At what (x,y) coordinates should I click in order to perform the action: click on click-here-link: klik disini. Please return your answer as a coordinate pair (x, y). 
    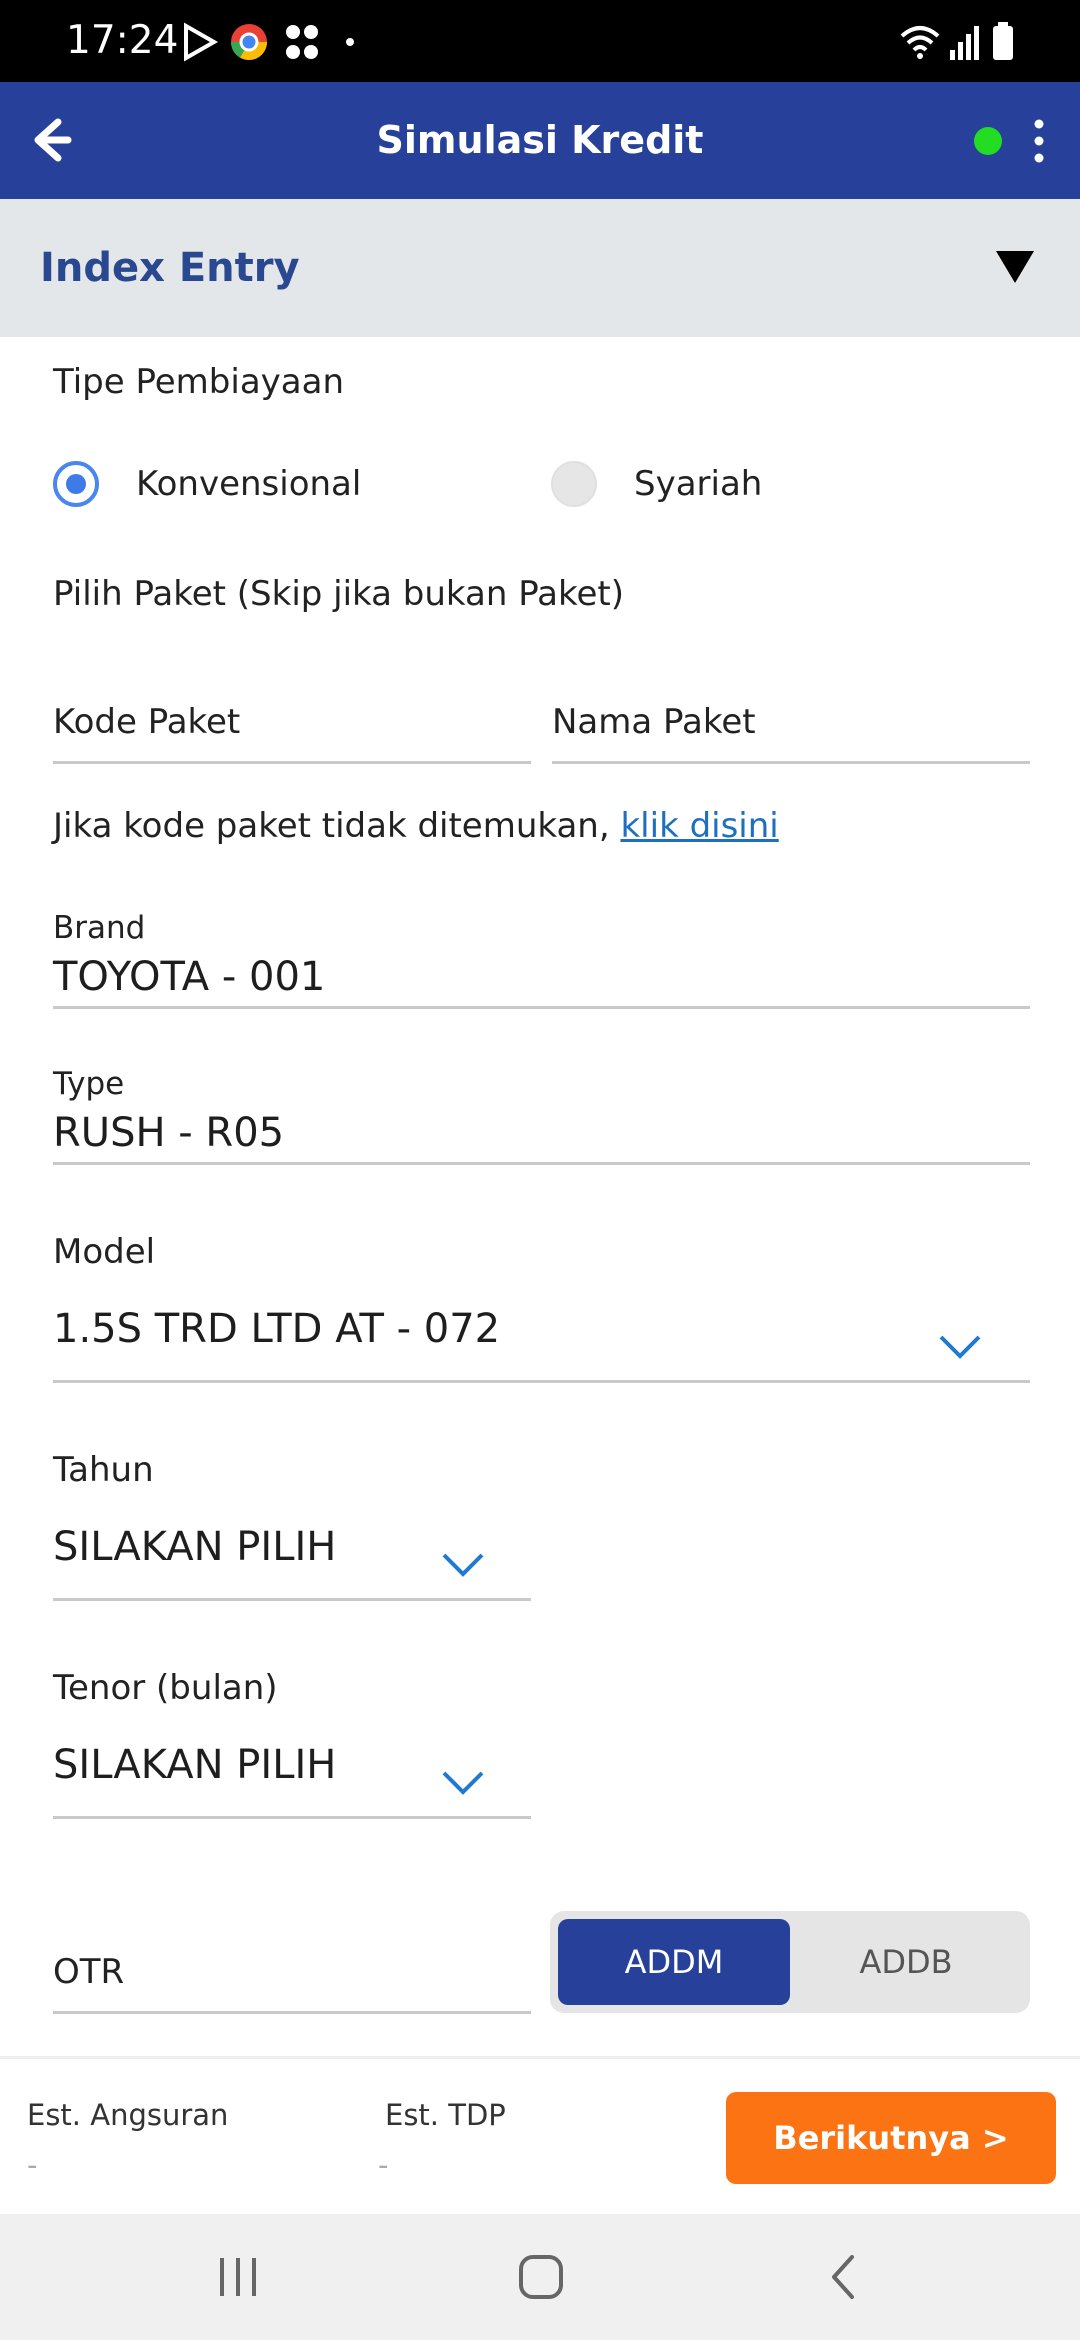
    Looking at the image, I should click on (699, 826).